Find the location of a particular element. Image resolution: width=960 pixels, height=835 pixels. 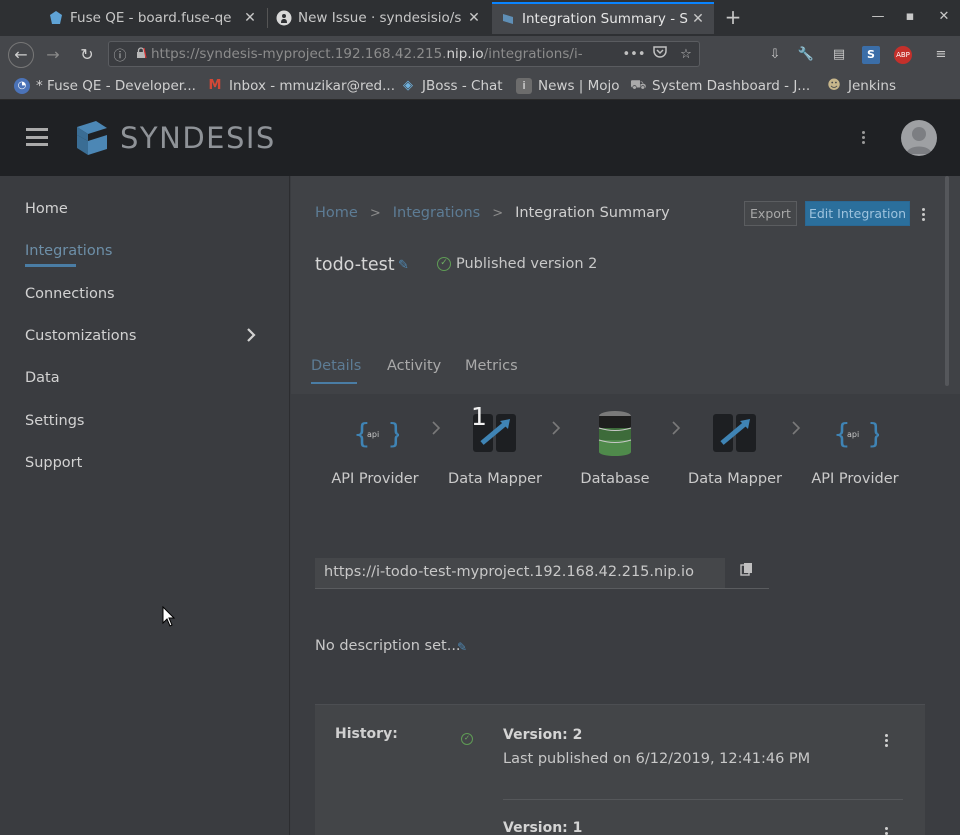

chevron-right-icon is located at coordinates (251, 335).